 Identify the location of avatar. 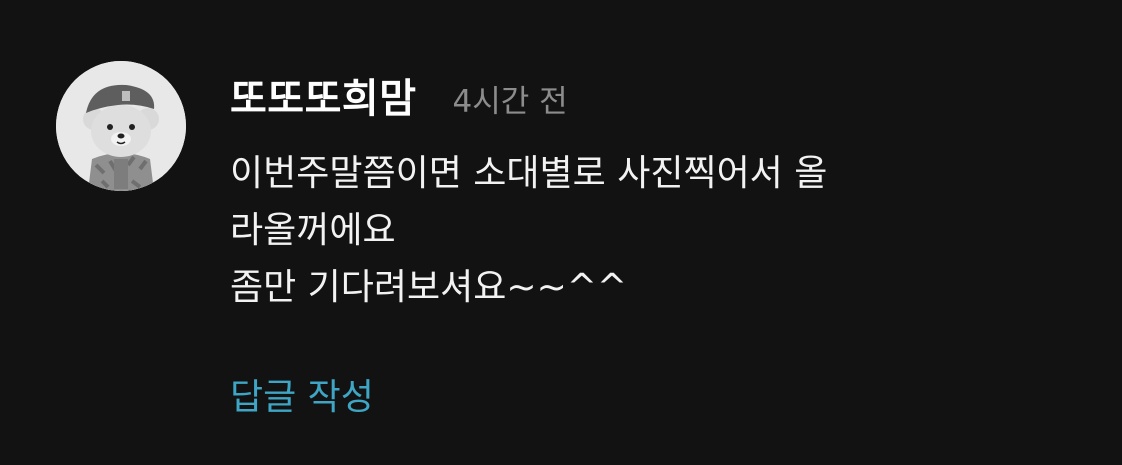
(121, 126).